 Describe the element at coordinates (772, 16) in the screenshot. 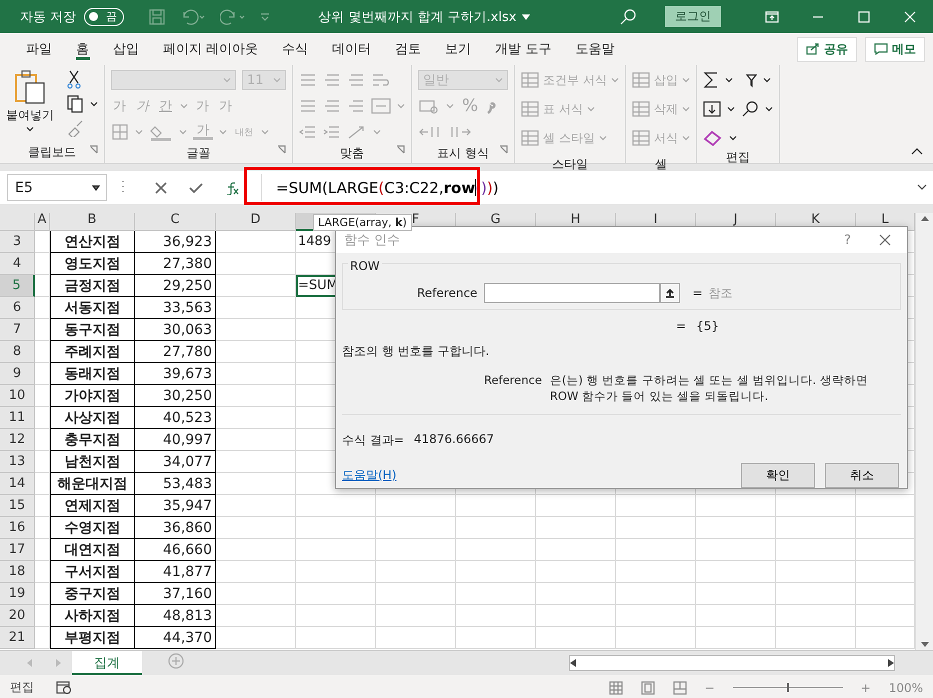

I see `ribbon-display-icon` at that location.